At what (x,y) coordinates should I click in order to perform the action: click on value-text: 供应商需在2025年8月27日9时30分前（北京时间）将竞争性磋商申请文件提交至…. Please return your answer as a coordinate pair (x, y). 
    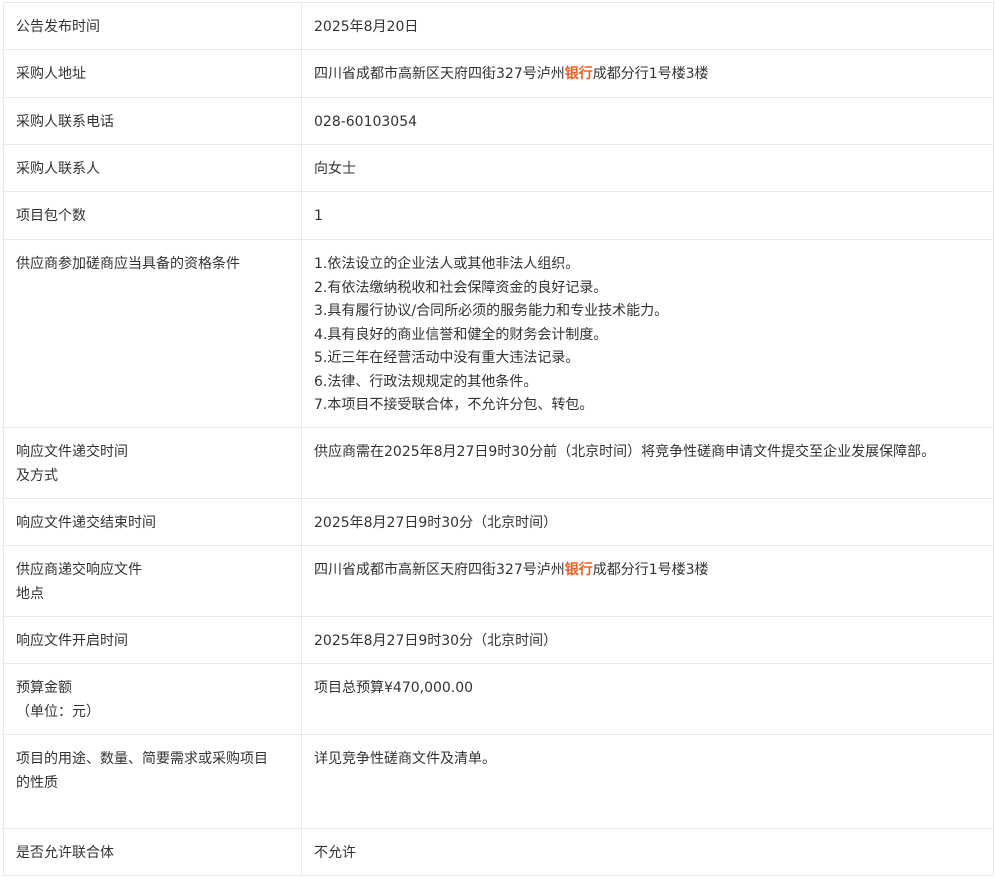
    Looking at the image, I should click on (625, 452).